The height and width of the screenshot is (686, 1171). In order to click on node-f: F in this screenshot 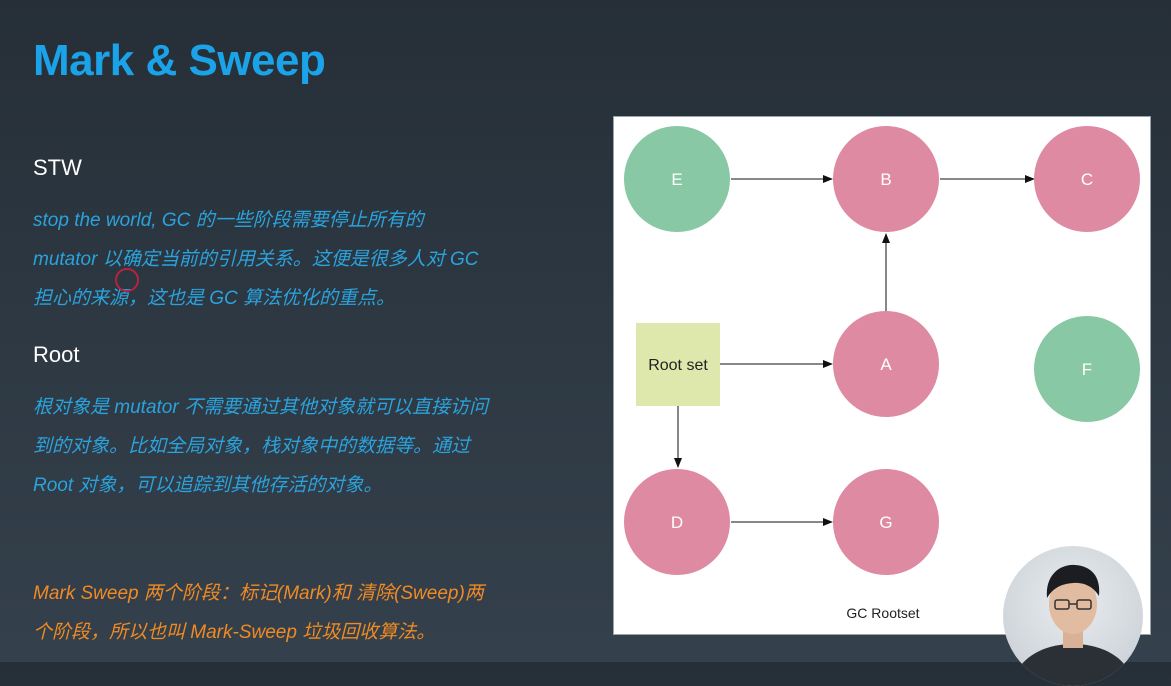, I will do `click(1087, 369)`.